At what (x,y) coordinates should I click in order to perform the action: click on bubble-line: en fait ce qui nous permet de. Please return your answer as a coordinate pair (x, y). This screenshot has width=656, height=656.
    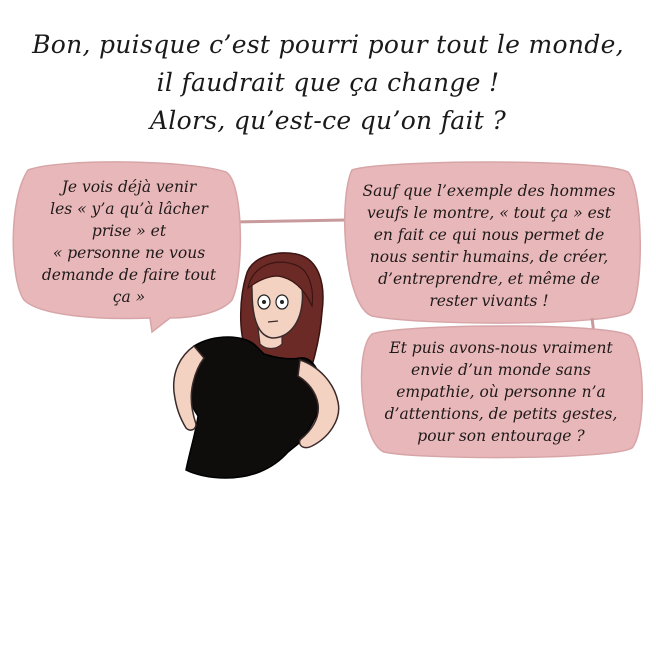
    Looking at the image, I should click on (489, 235).